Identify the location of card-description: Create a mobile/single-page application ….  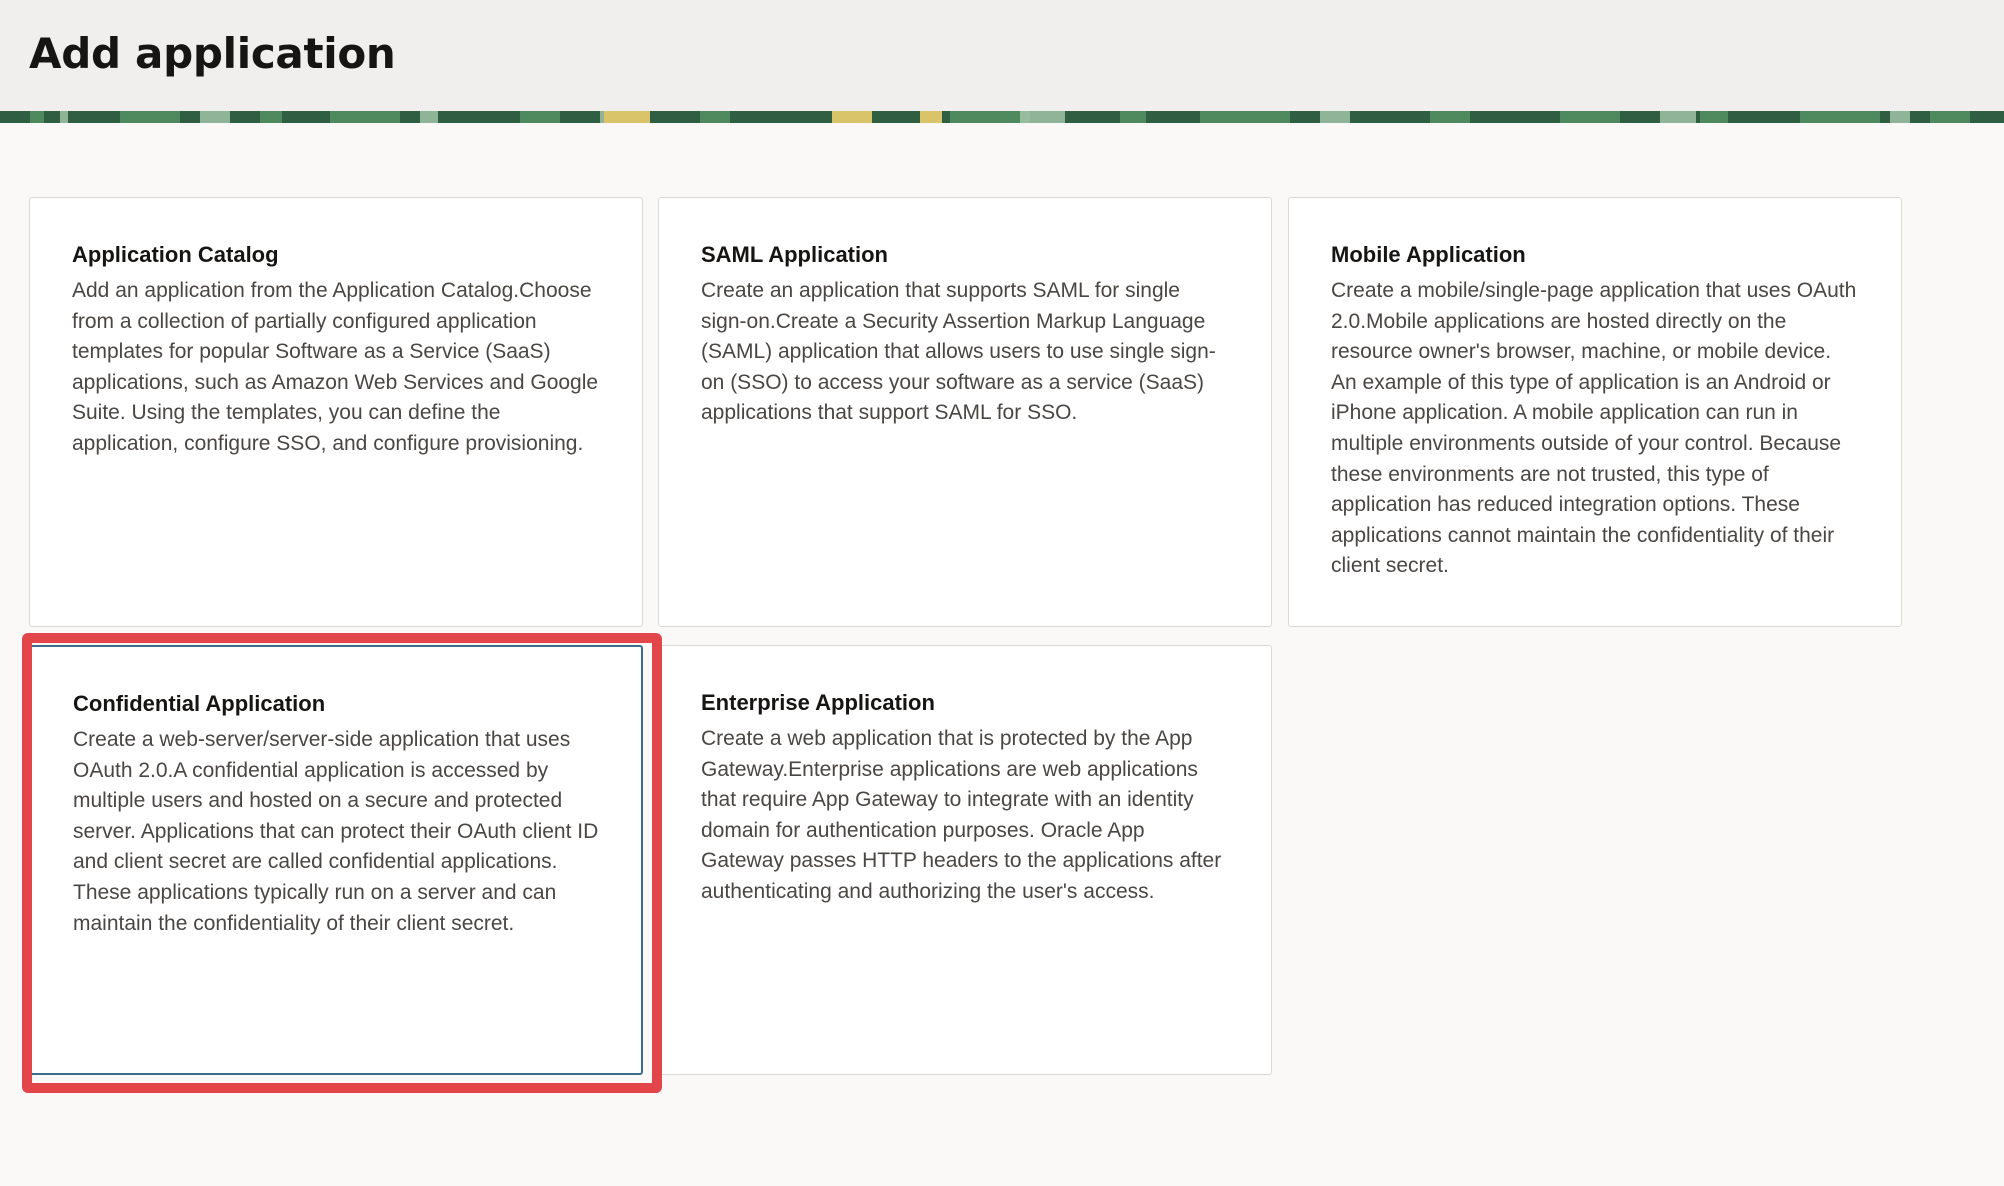
(1594, 428).